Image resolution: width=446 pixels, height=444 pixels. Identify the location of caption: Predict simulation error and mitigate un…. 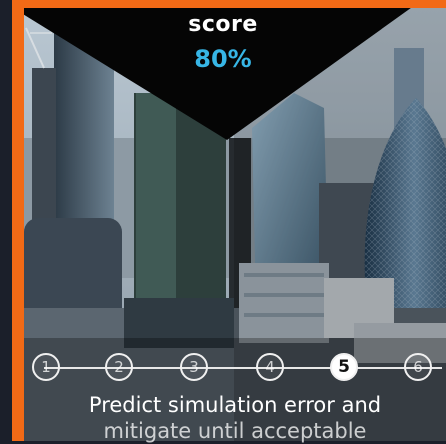
(235, 418).